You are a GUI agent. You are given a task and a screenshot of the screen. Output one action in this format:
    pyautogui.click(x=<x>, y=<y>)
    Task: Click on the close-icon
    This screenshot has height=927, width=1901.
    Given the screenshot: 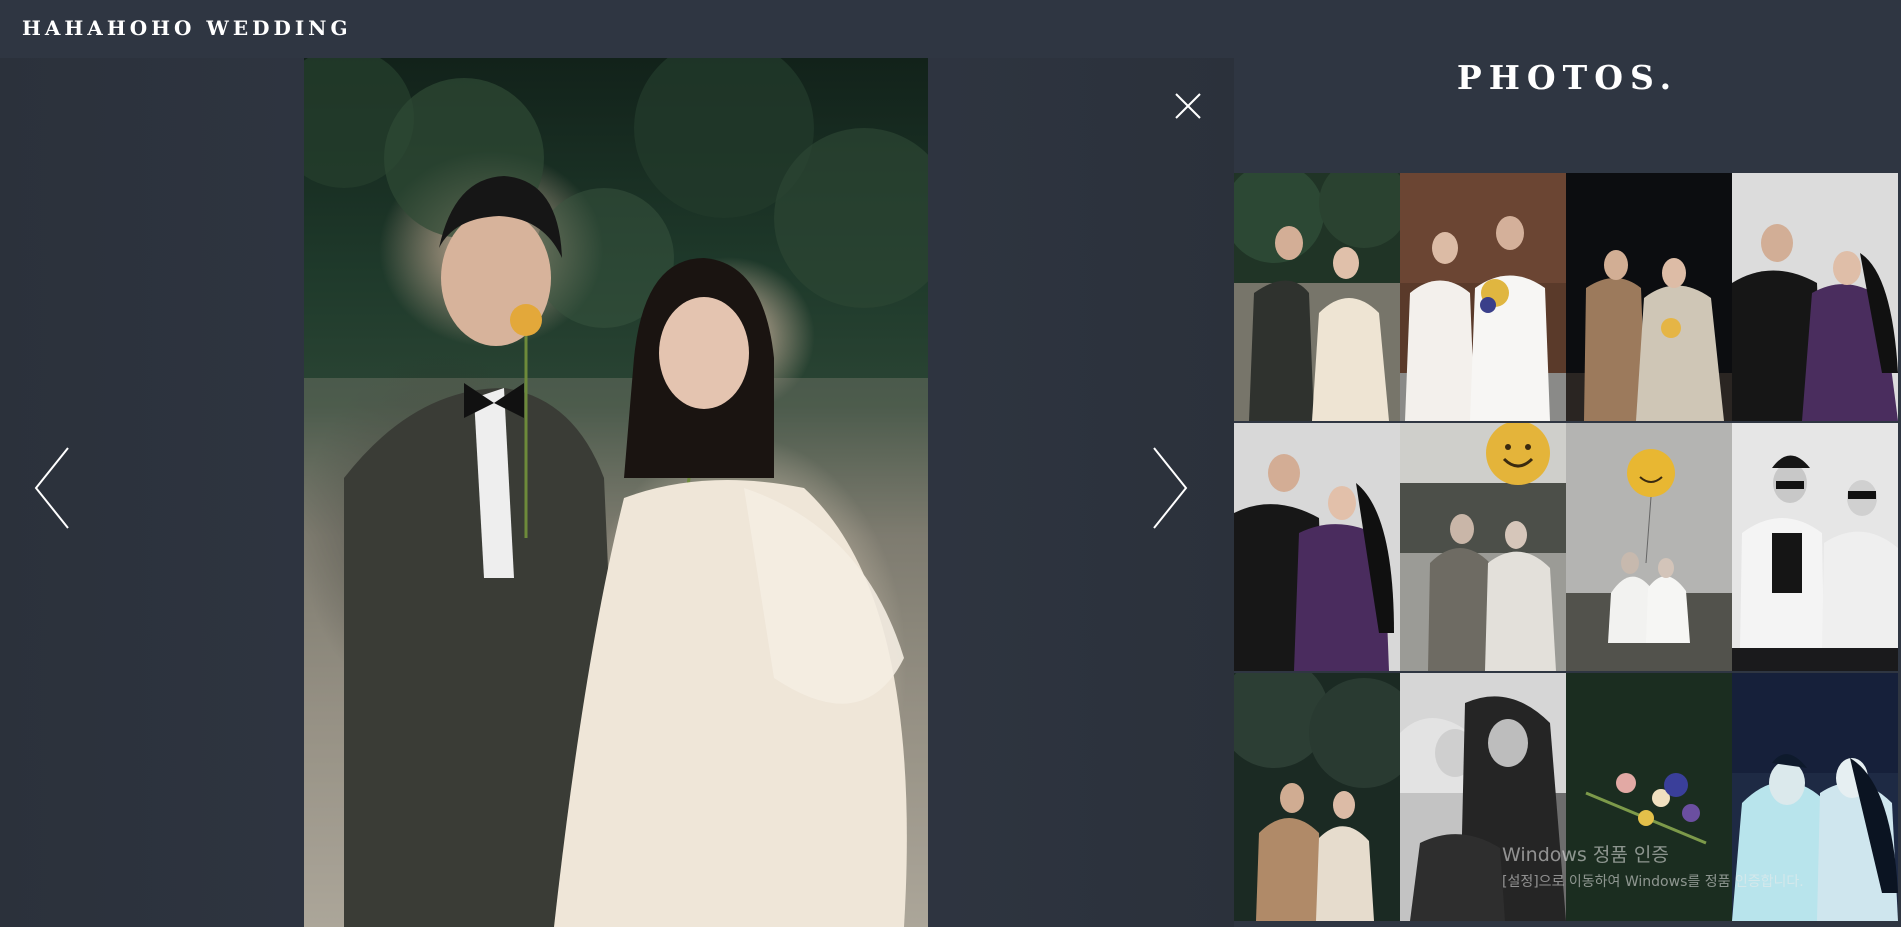 What is the action you would take?
    pyautogui.click(x=1188, y=106)
    